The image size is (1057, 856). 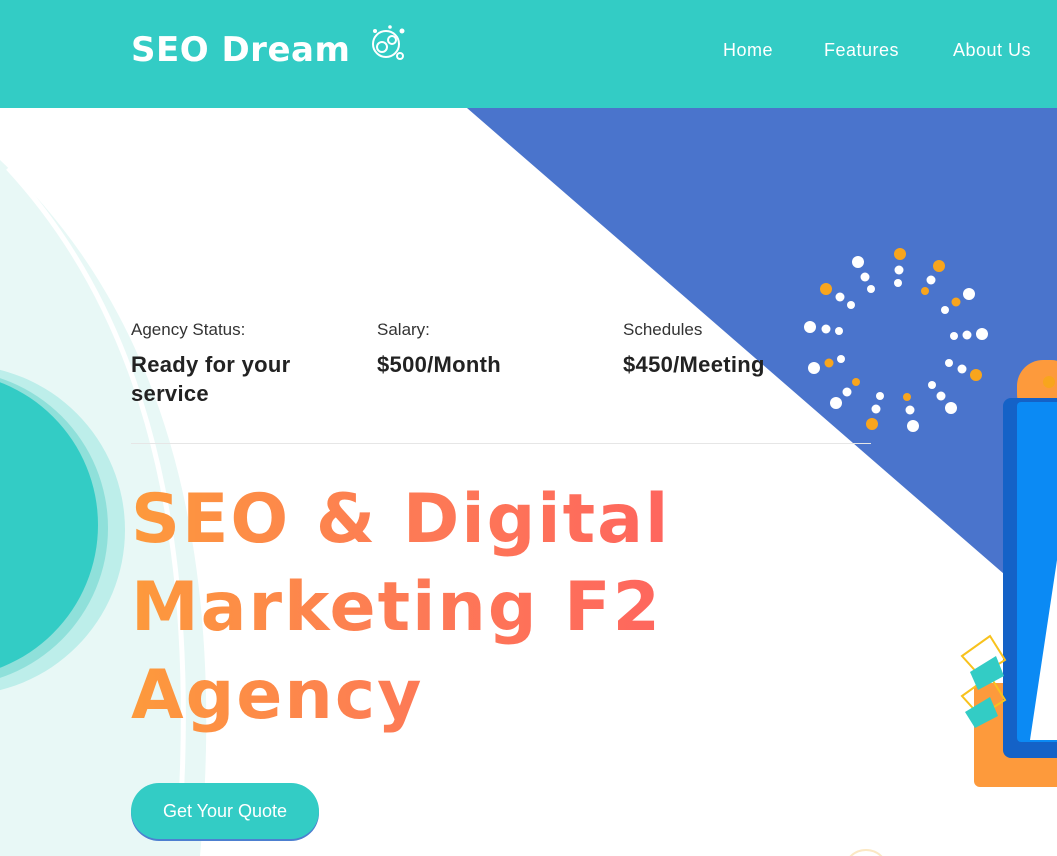 I want to click on main-nav: Home Features About Us, so click(x=528, y=50).